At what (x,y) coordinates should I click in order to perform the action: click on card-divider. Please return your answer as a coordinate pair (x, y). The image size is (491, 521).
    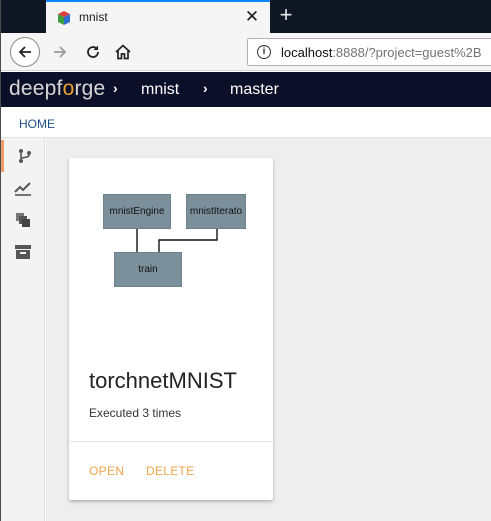
    Looking at the image, I should click on (171, 441).